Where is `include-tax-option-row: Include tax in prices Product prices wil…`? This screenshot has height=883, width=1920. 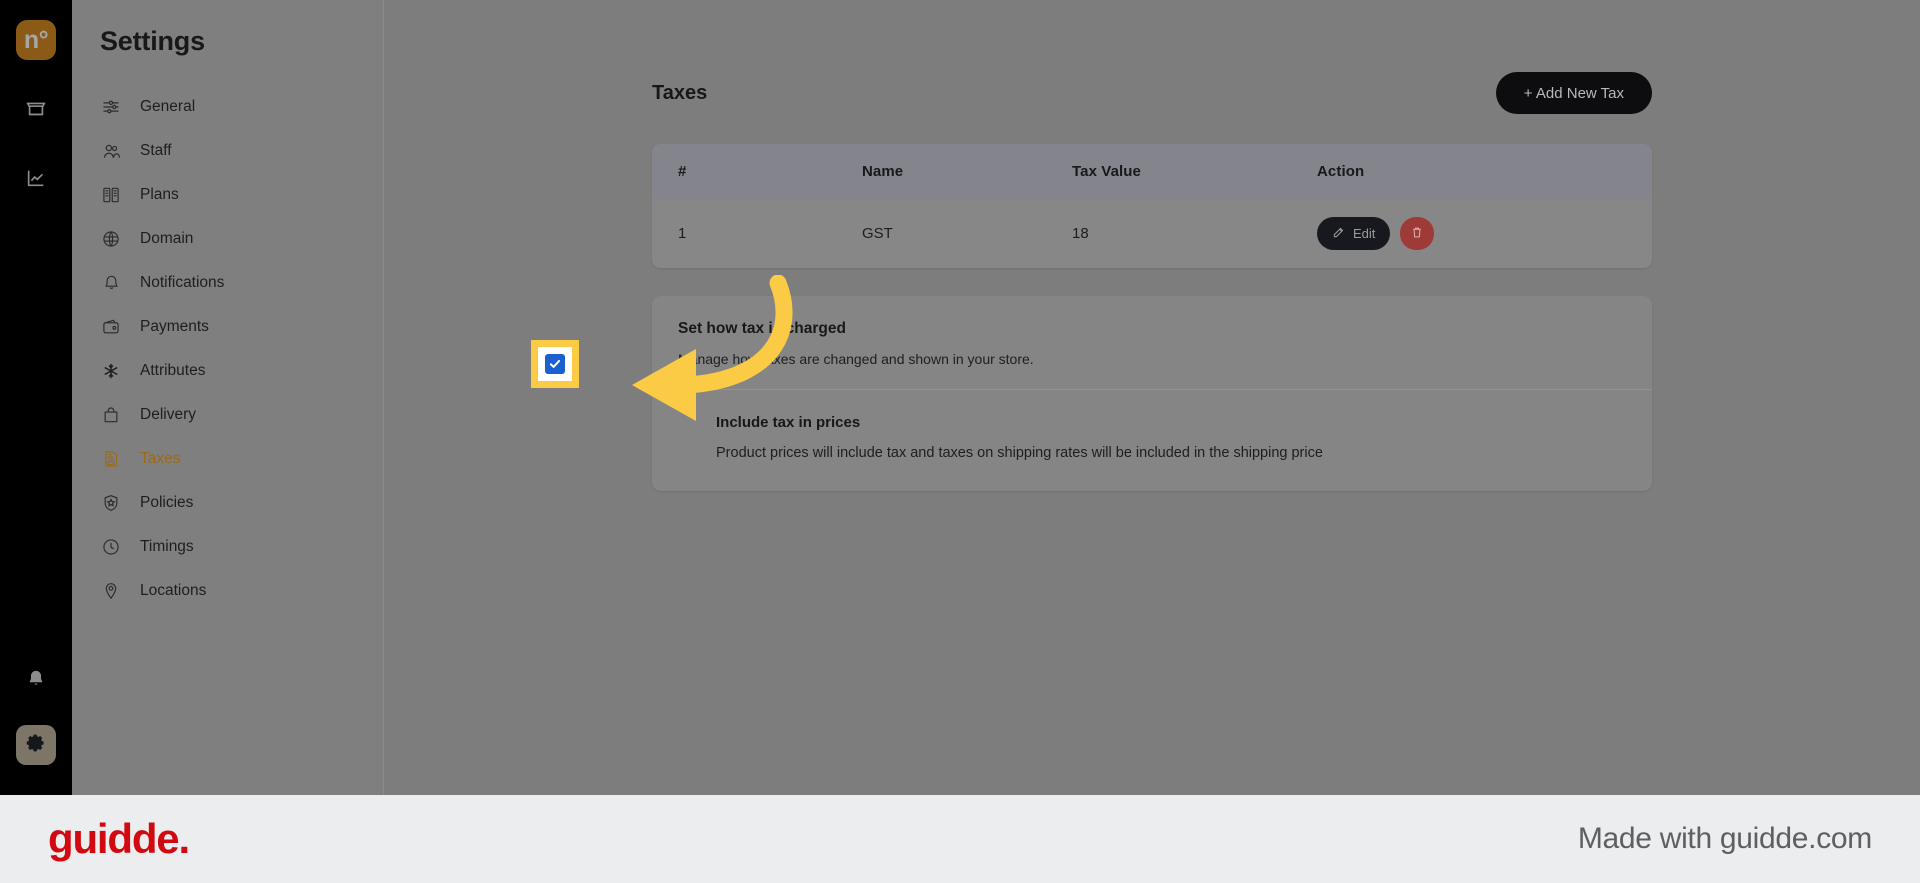
include-tax-option-row: Include tax in prices Product prices wil… is located at coordinates (1152, 440).